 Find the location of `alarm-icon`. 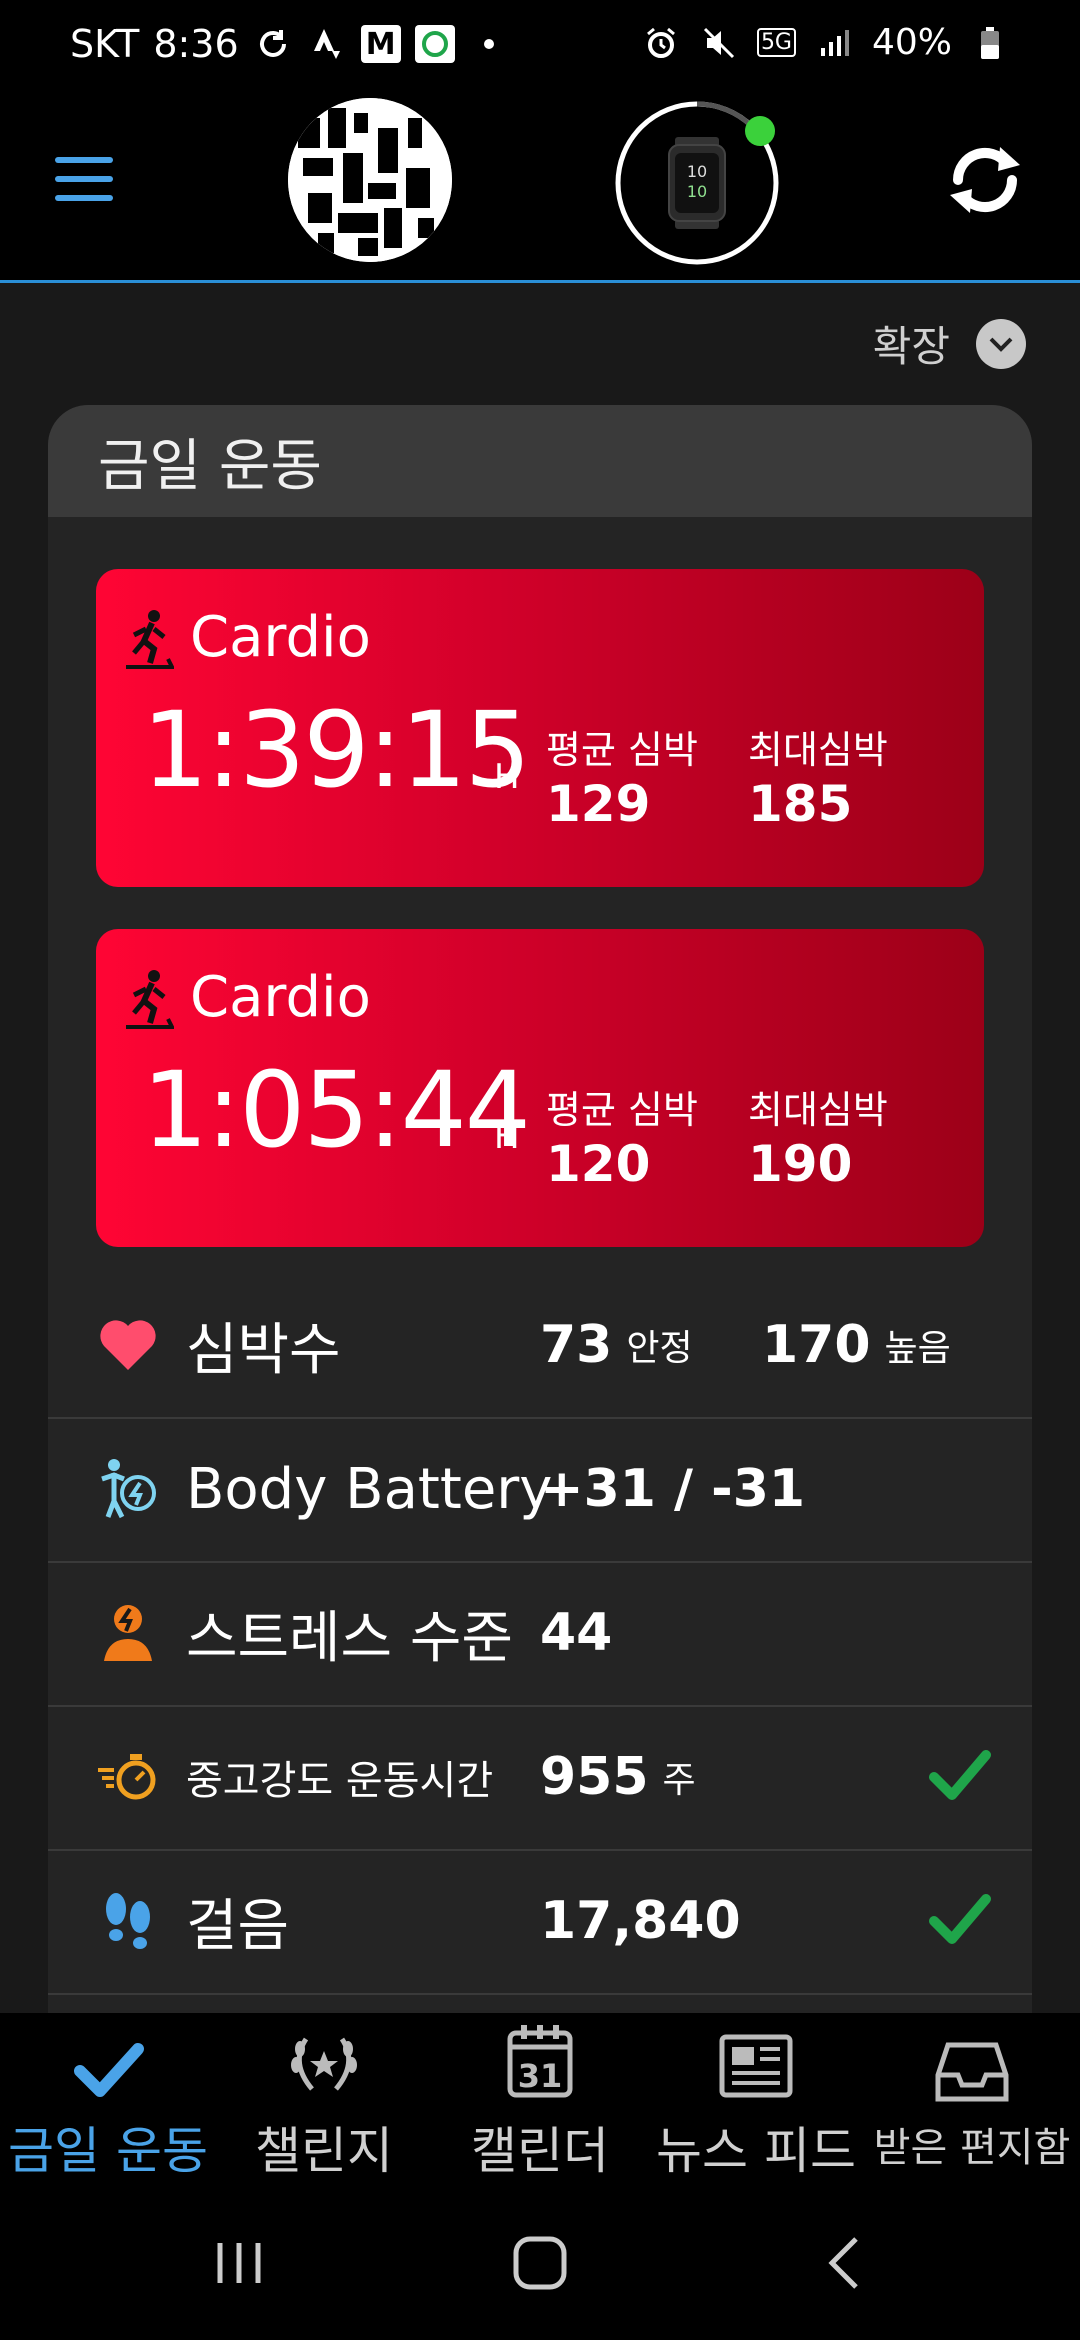

alarm-icon is located at coordinates (661, 43).